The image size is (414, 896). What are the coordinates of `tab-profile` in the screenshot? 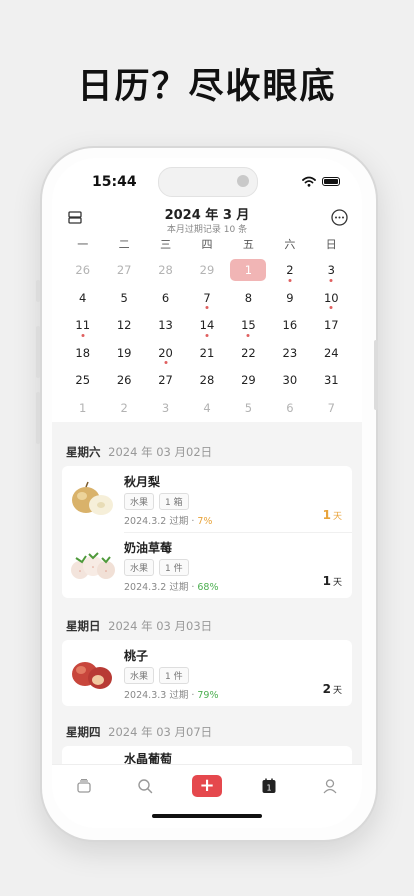 It's located at (330, 786).